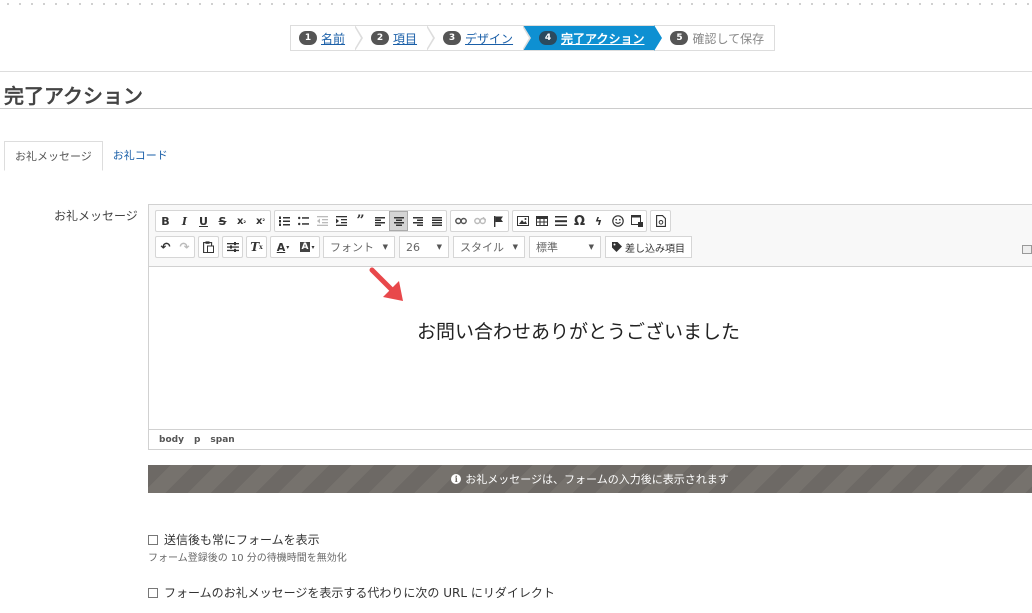 The height and width of the screenshot is (613, 1032). What do you see at coordinates (197, 440) in the screenshot?
I see `path-item: p` at bounding box center [197, 440].